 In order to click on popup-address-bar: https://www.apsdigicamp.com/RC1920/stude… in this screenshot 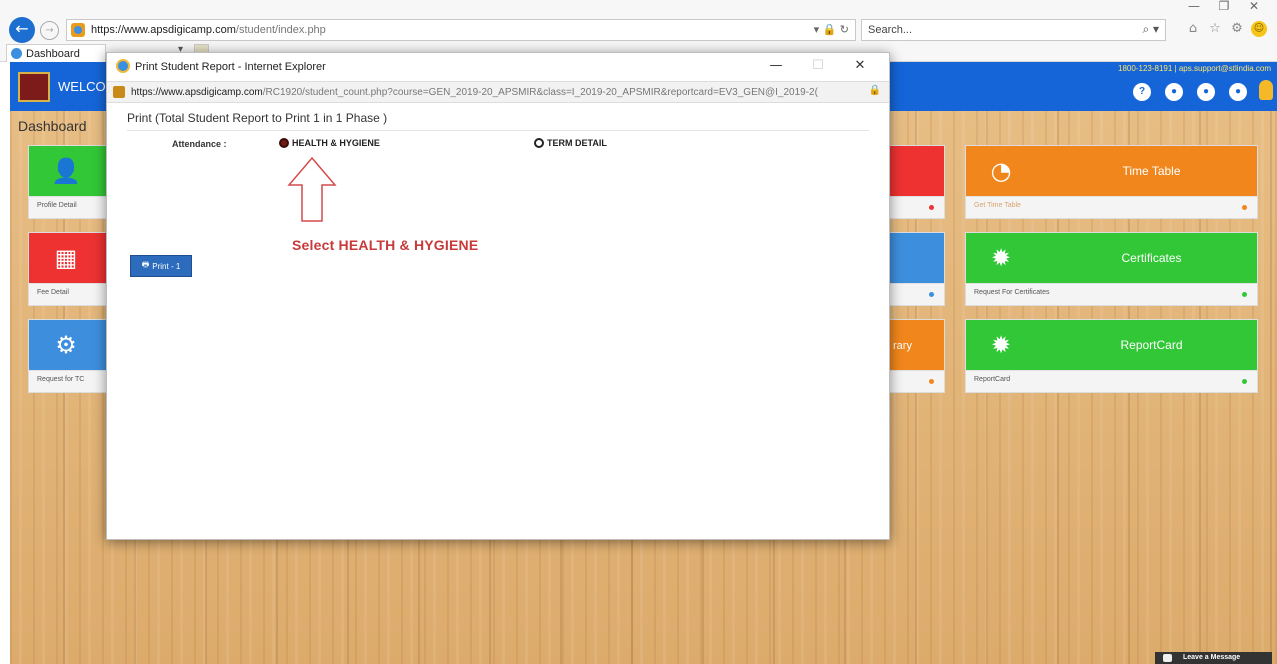, I will do `click(498, 92)`.